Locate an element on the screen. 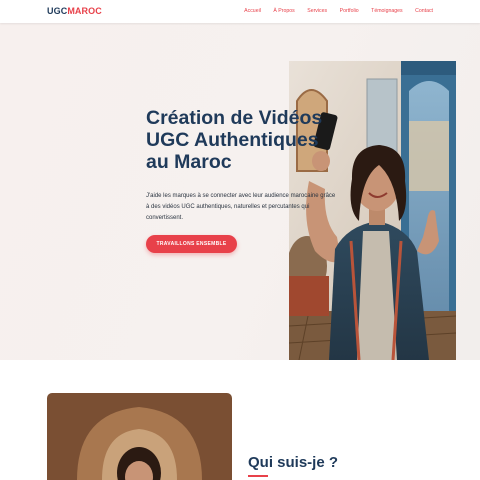  about-title: Qui suis-je ? is located at coordinates (293, 462).